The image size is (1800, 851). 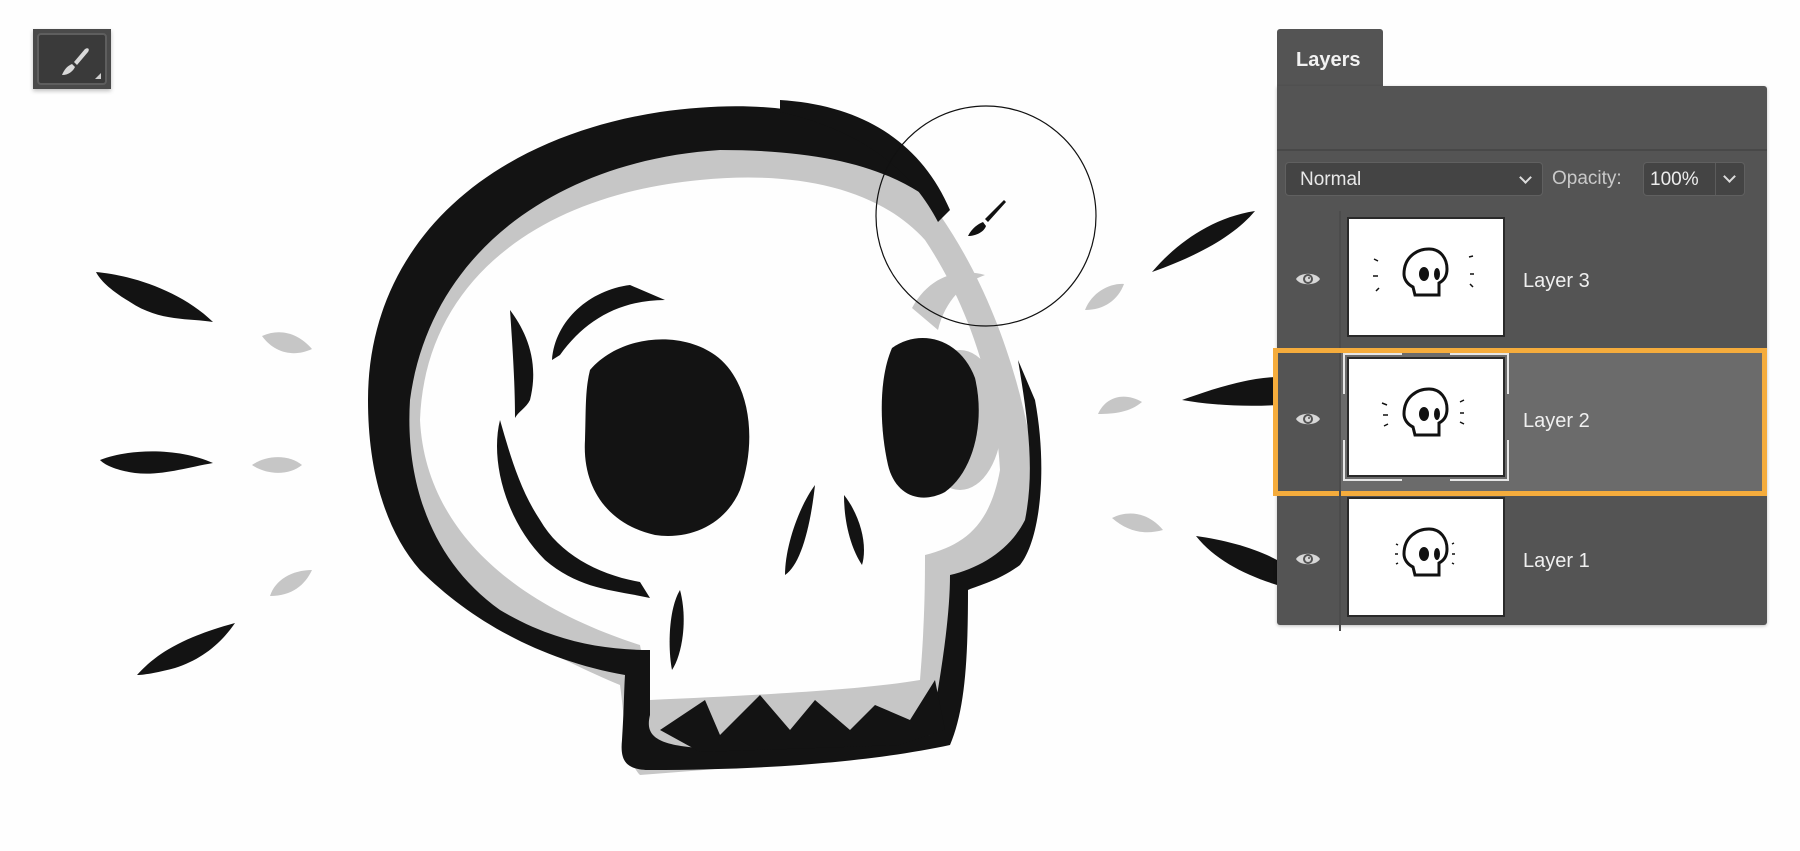 What do you see at coordinates (1556, 281) in the screenshot?
I see `layer-name: Layer 3` at bounding box center [1556, 281].